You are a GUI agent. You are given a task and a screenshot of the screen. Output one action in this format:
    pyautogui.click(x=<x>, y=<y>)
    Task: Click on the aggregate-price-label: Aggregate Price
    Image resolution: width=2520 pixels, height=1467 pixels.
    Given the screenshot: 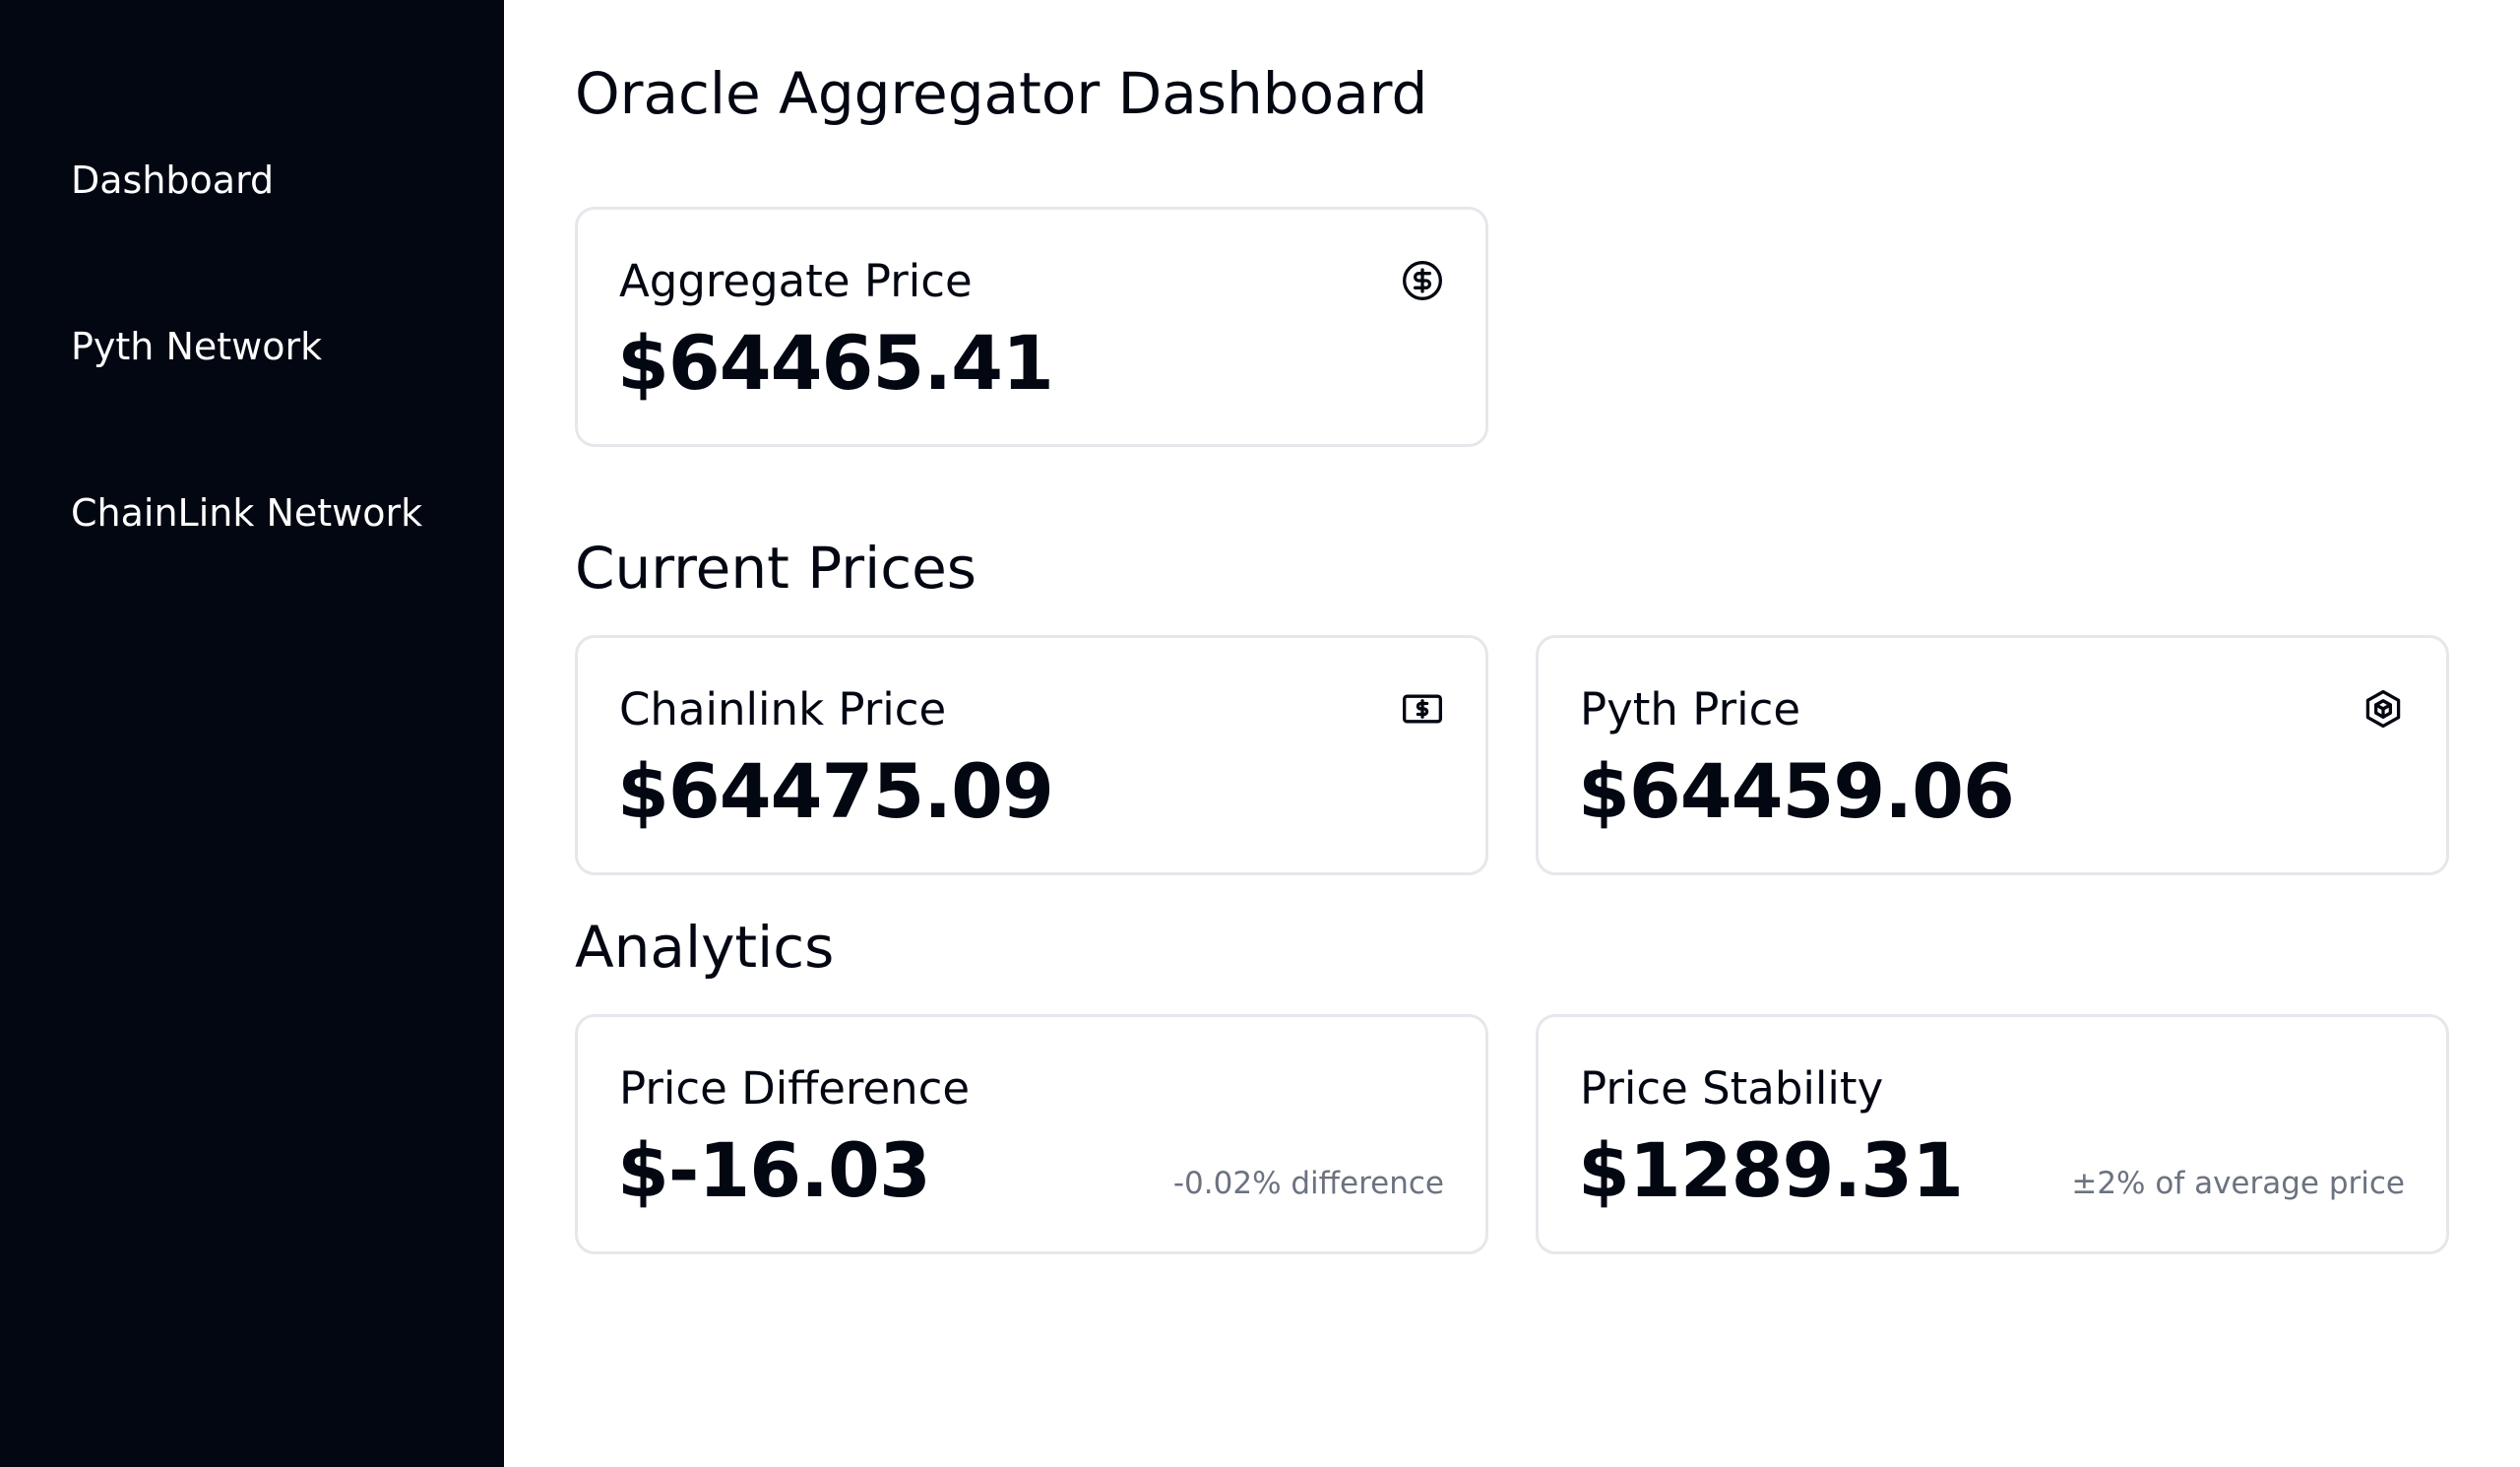 What is the action you would take?
    pyautogui.click(x=796, y=281)
    